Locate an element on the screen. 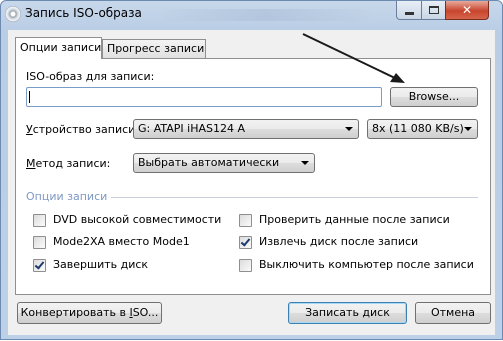 The image size is (503, 341). tab-write-options: Опции записи is located at coordinates (58, 48).